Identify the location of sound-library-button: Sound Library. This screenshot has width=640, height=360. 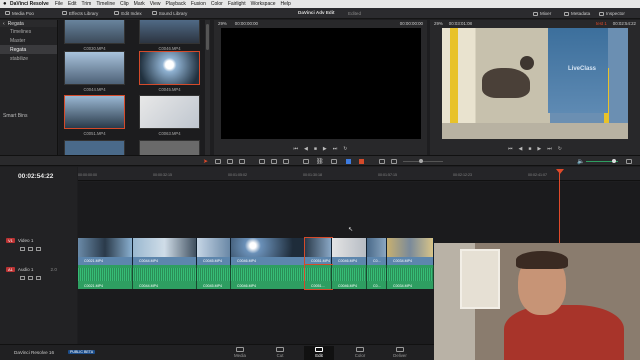
(170, 13).